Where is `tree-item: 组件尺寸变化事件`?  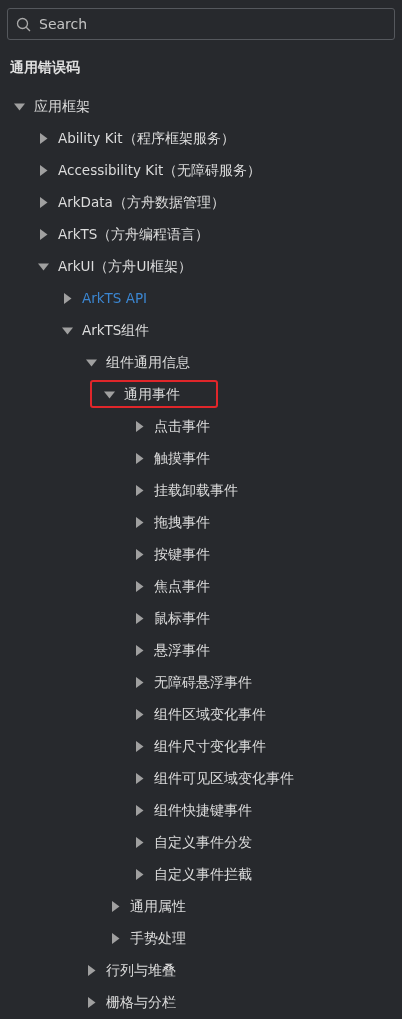
tree-item: 组件尺寸变化事件 is located at coordinates (200, 746).